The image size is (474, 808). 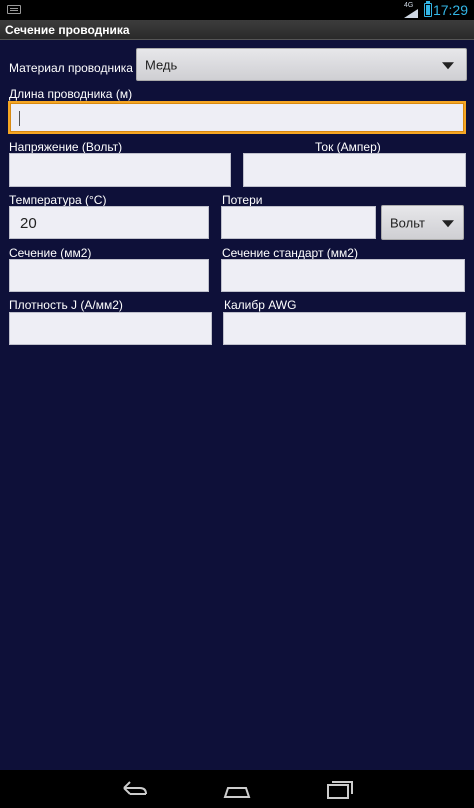 I want to click on home-icon, so click(x=237, y=790).